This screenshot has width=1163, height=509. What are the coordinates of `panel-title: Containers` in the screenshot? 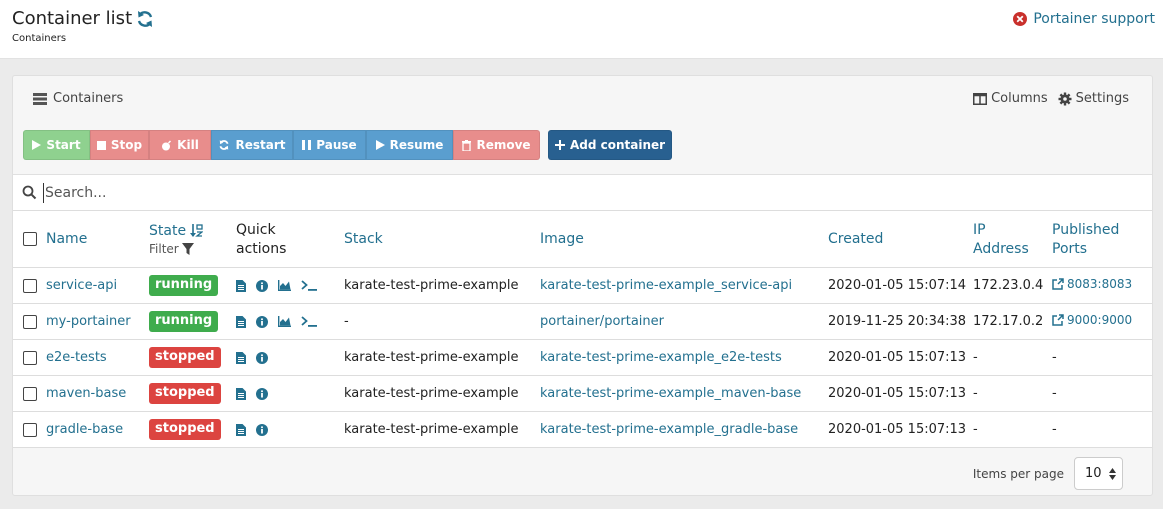 It's located at (78, 98).